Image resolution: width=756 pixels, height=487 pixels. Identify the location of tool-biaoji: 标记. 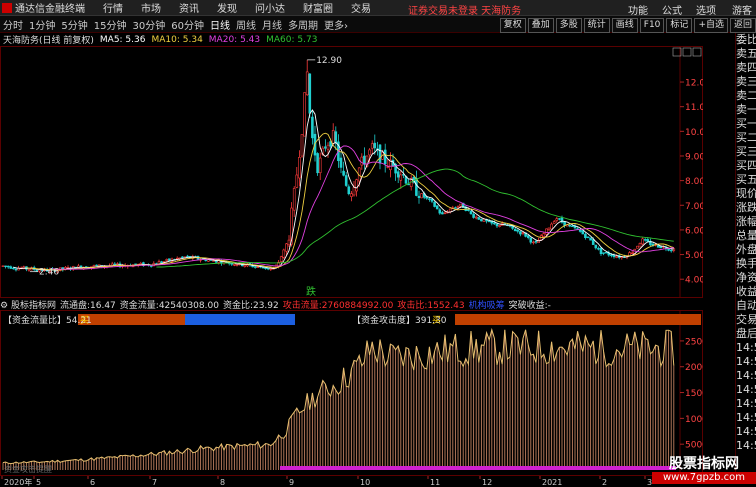
(679, 25).